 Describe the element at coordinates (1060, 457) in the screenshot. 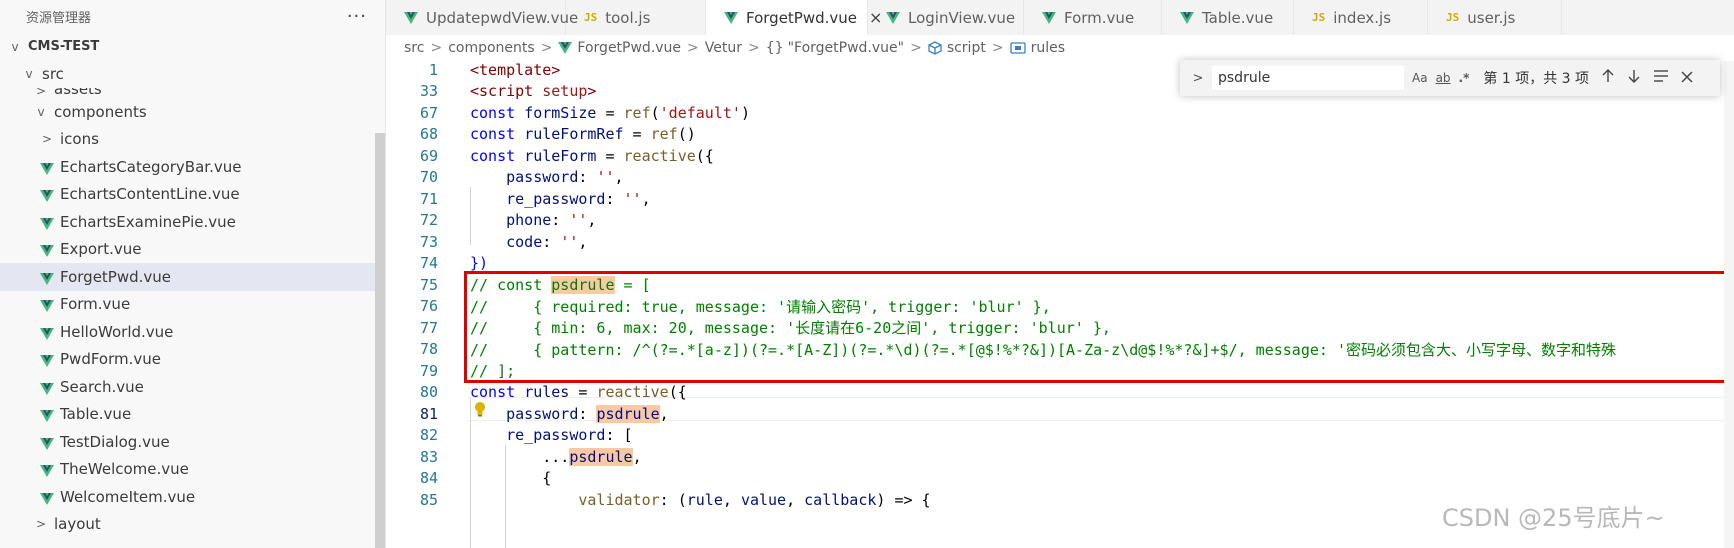

I see `code-line: 83 ...psdrule,` at that location.